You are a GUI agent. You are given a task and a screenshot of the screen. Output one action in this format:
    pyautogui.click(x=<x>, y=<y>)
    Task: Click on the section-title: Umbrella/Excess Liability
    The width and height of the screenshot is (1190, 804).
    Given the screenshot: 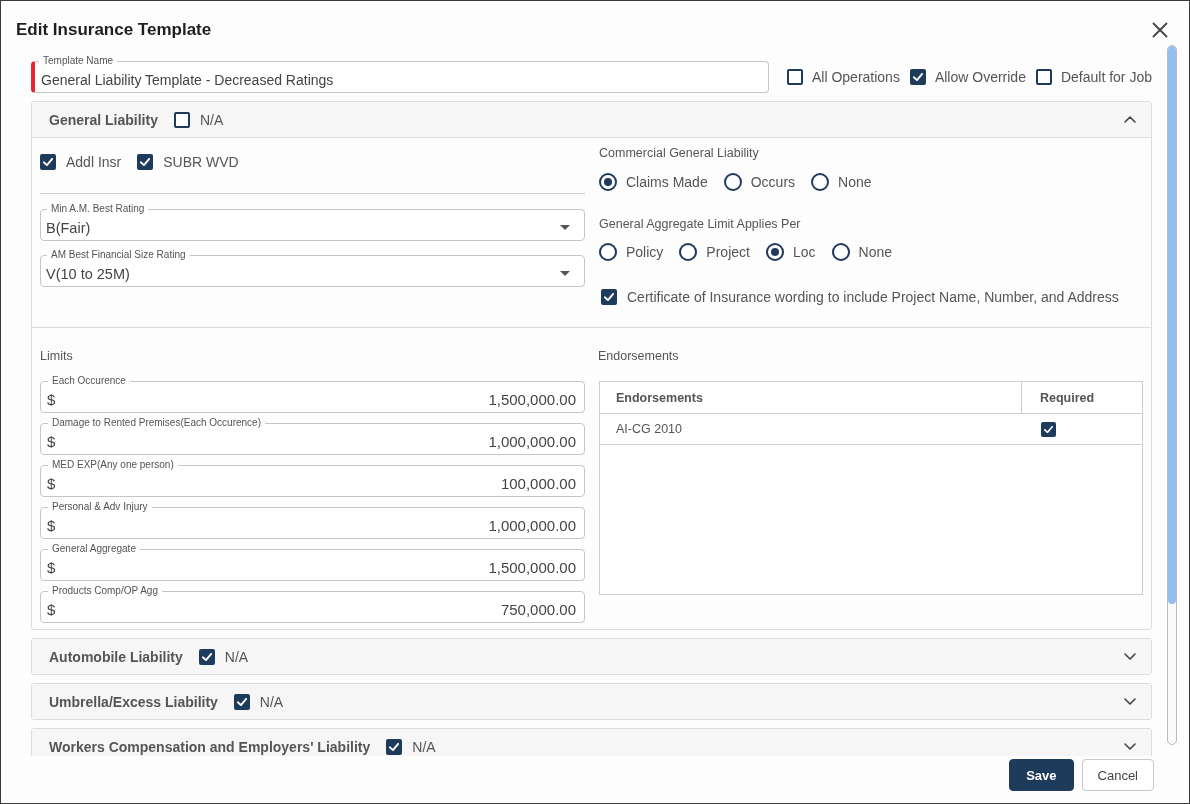 What is the action you would take?
    pyautogui.click(x=133, y=701)
    